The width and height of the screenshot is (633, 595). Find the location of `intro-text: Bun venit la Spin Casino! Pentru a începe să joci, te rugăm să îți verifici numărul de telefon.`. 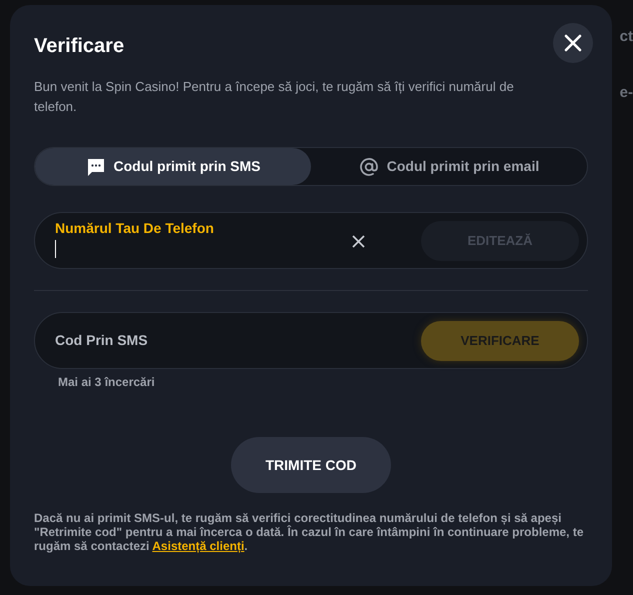

intro-text: Bun venit la Spin Casino! Pentru a începe să joci, te rugăm să îți verifici numărul de telefon. is located at coordinates (274, 97).